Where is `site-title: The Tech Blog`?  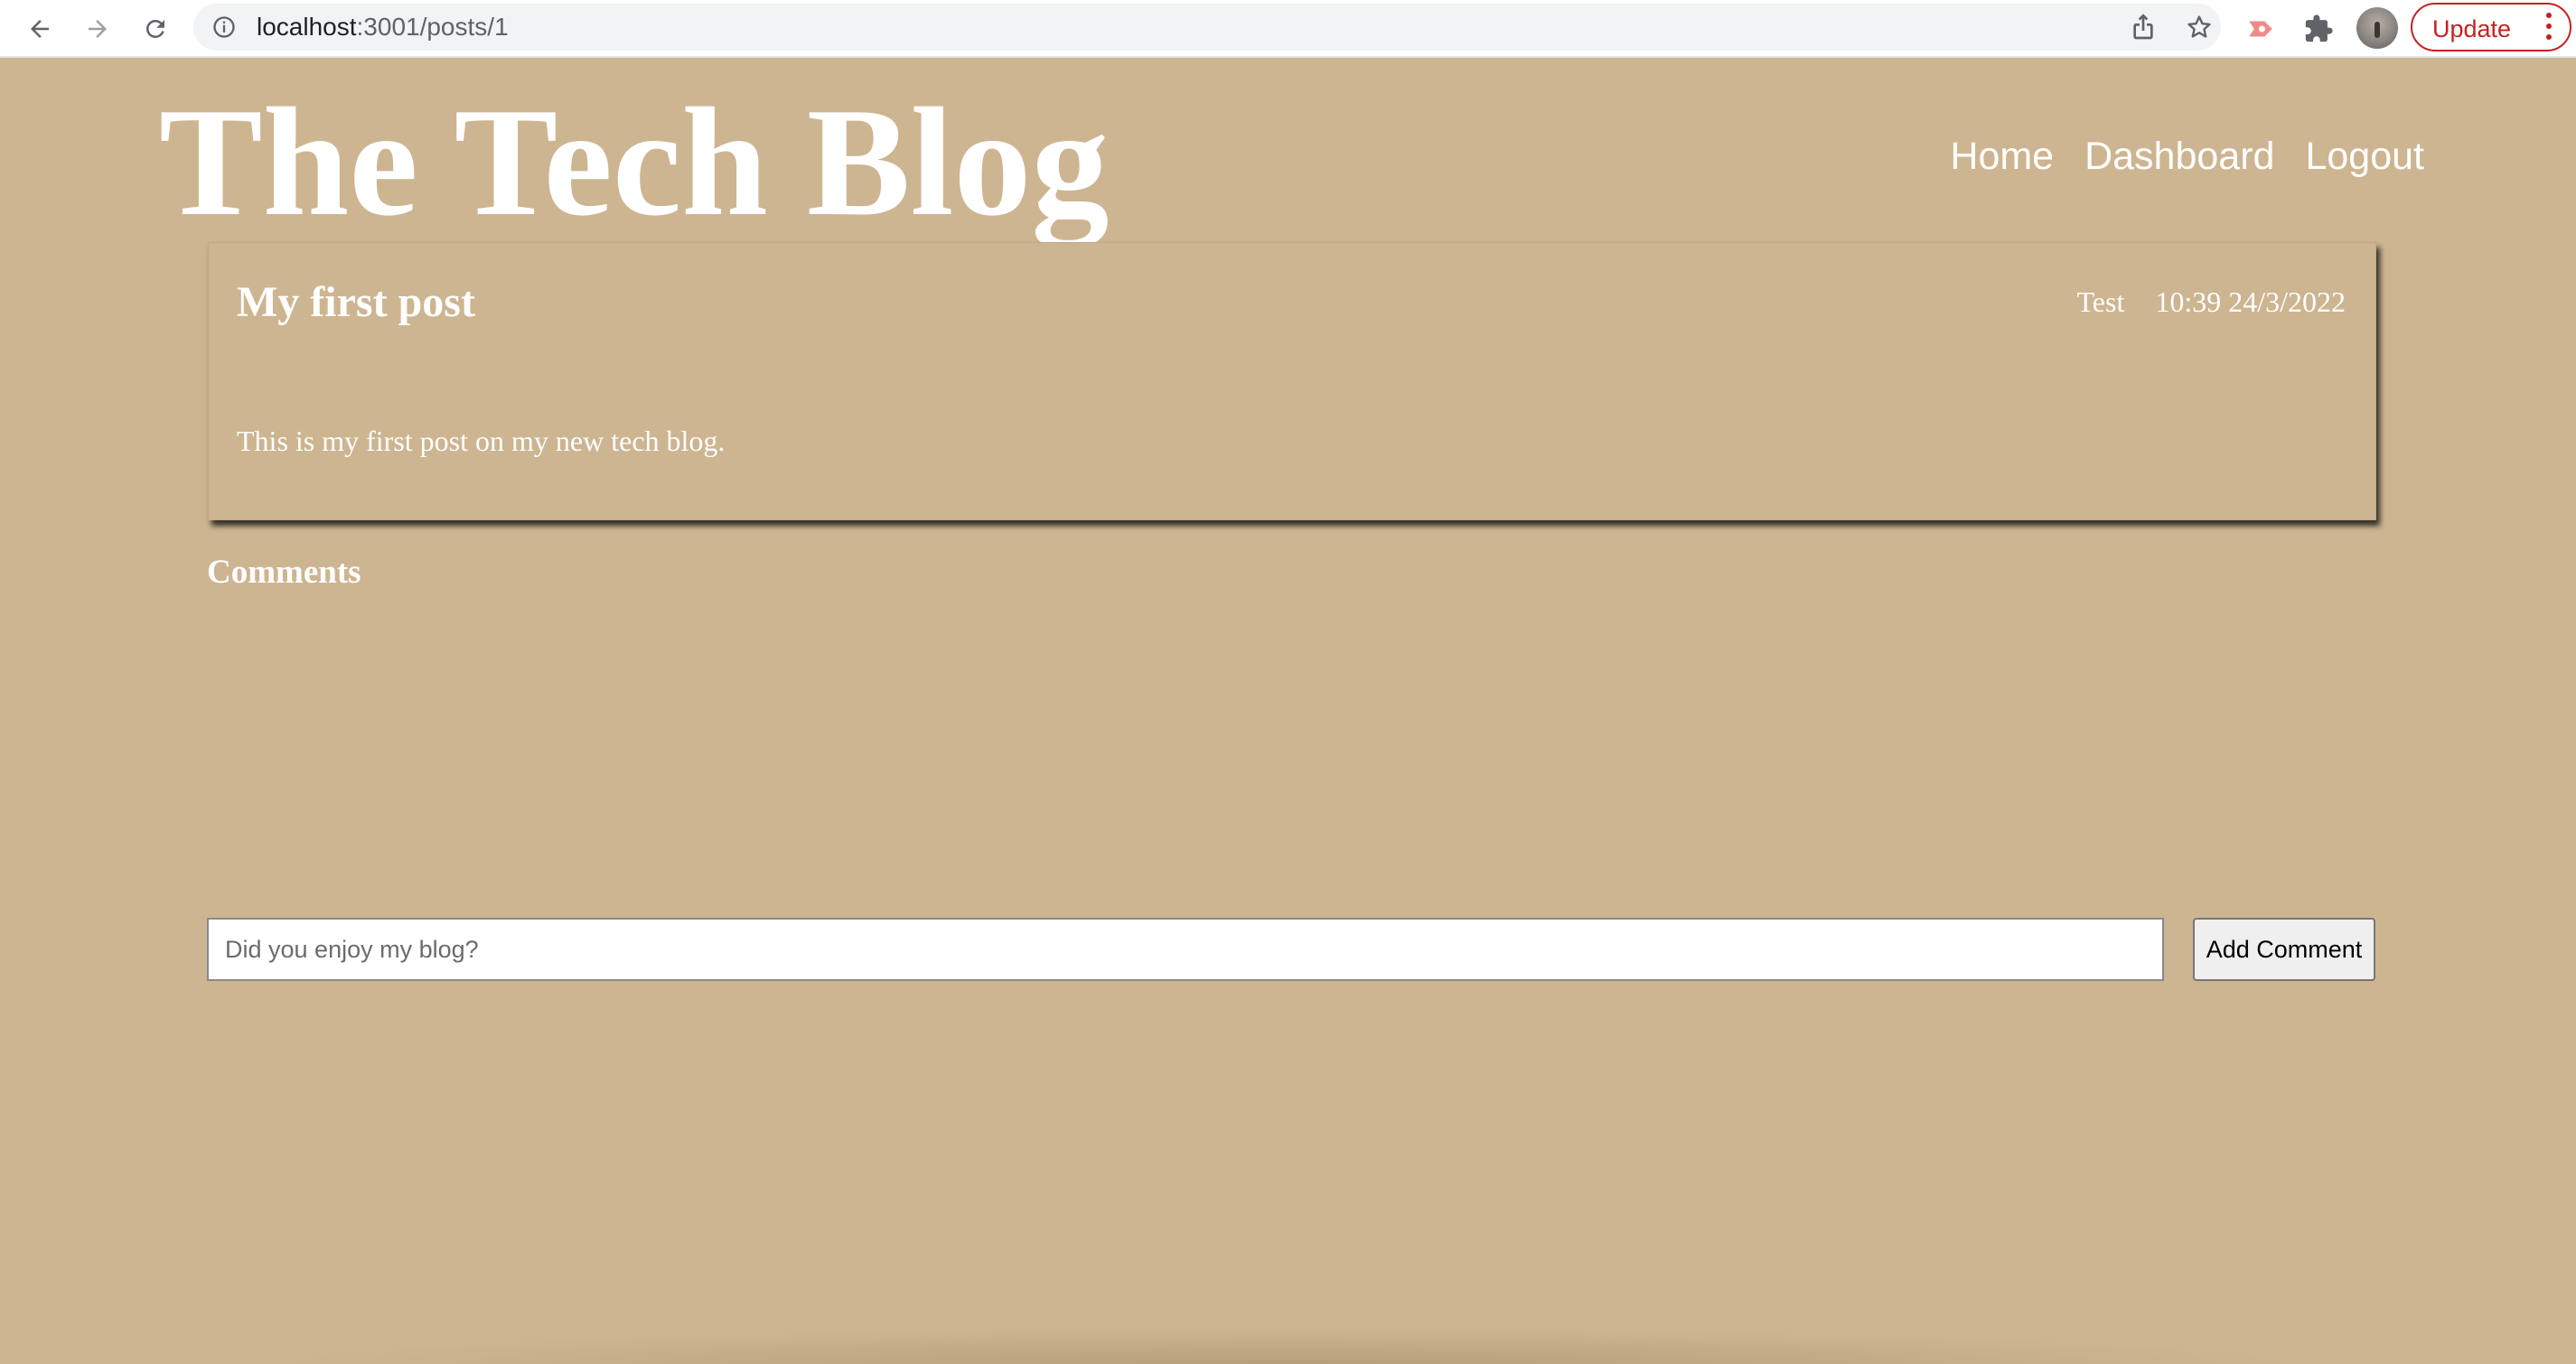
site-title: The Tech Blog is located at coordinates (634, 162).